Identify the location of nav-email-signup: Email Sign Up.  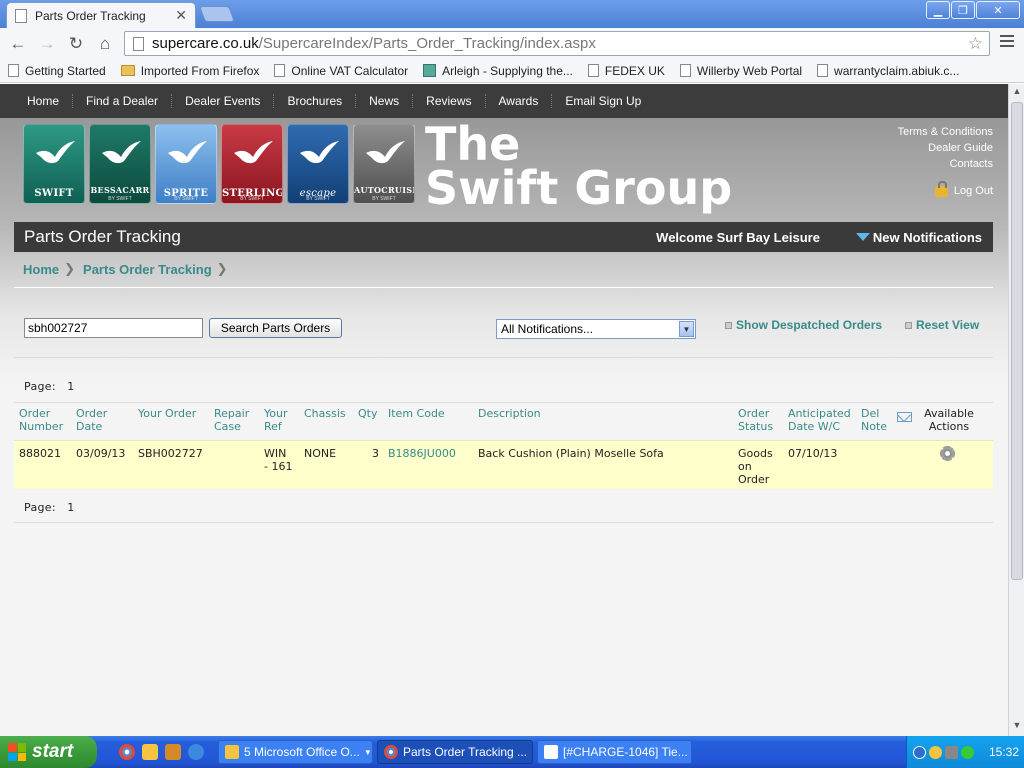
(603, 101).